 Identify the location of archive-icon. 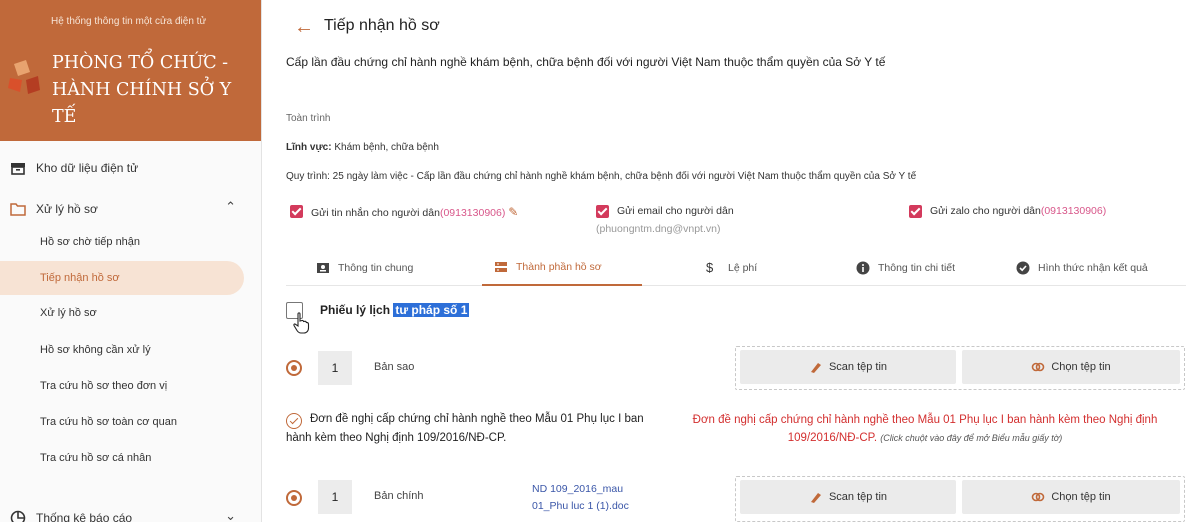
(18, 169).